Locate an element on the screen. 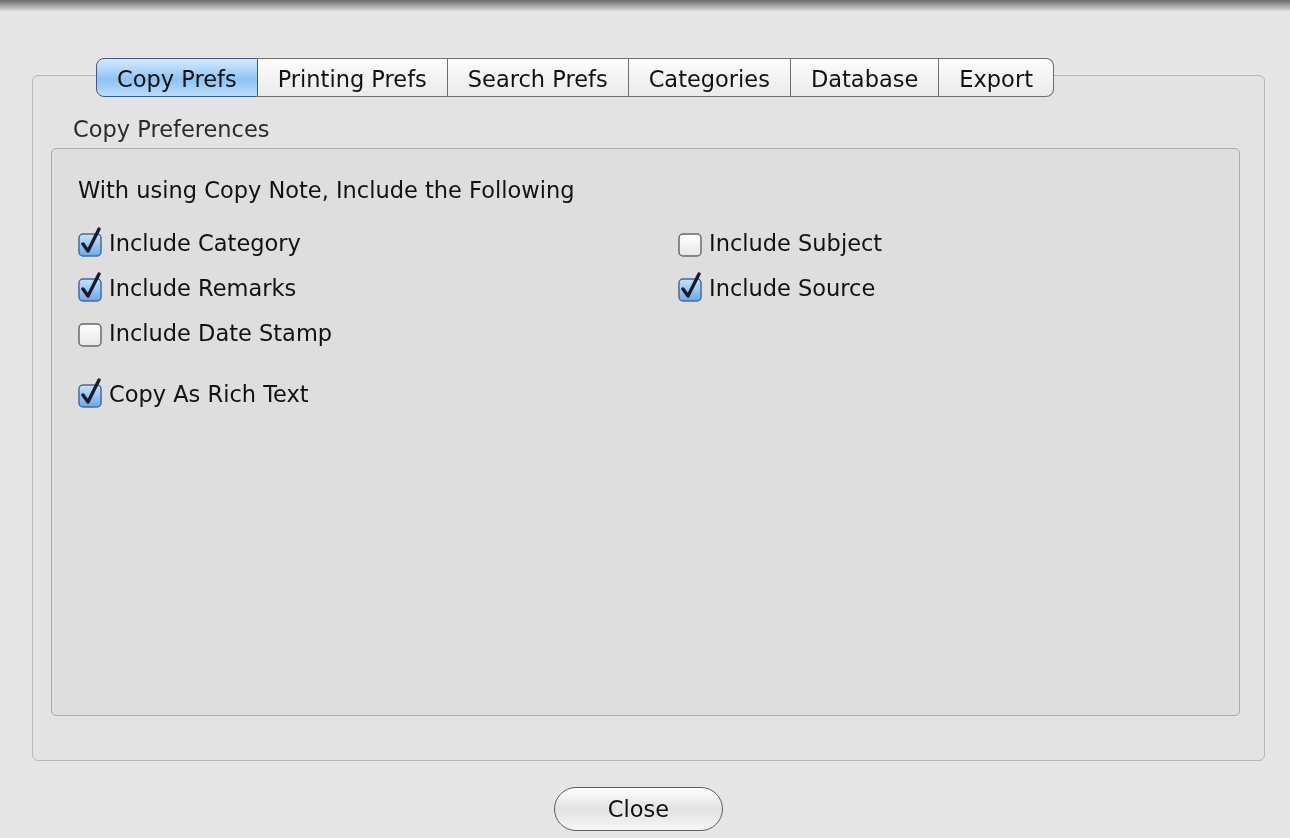 The image size is (1290, 838). tab: Categories is located at coordinates (709, 77).